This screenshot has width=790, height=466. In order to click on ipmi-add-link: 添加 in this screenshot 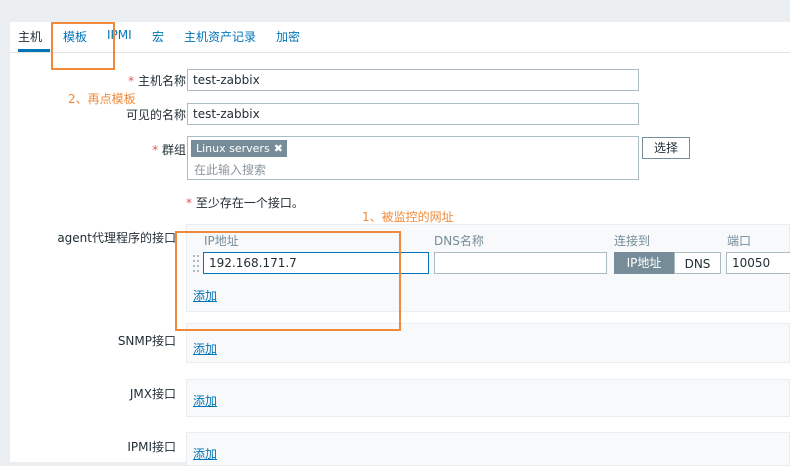, I will do `click(205, 453)`.